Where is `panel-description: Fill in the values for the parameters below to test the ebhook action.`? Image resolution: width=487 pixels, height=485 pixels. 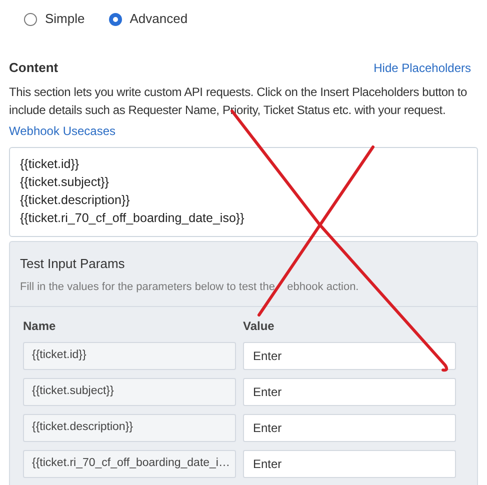 panel-description: Fill in the values for the parameters below to test the ebhook action. is located at coordinates (190, 287).